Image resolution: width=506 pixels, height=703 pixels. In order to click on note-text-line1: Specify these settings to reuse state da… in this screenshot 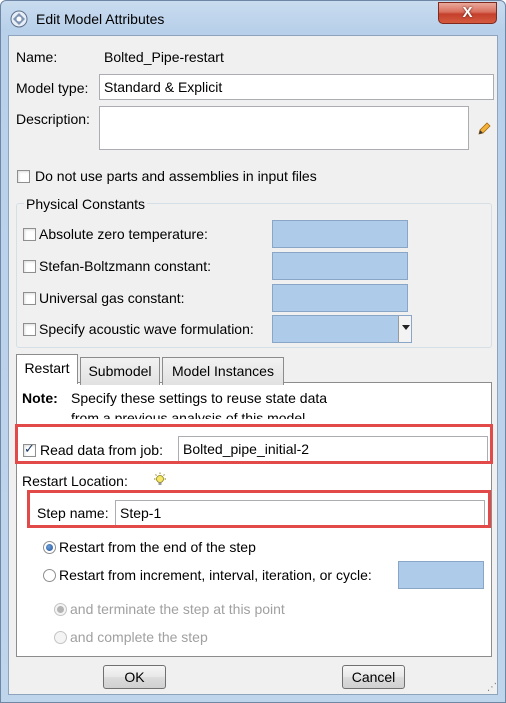, I will do `click(199, 398)`.